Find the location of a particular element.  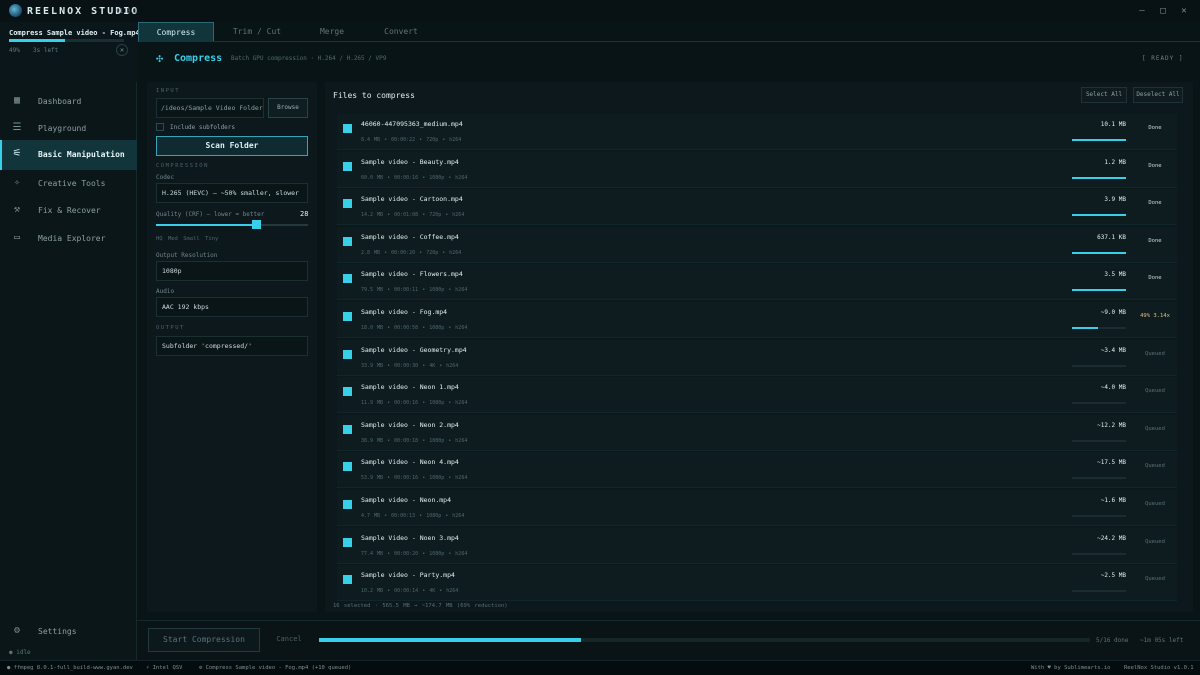

tab-merge: Merge is located at coordinates (332, 31).